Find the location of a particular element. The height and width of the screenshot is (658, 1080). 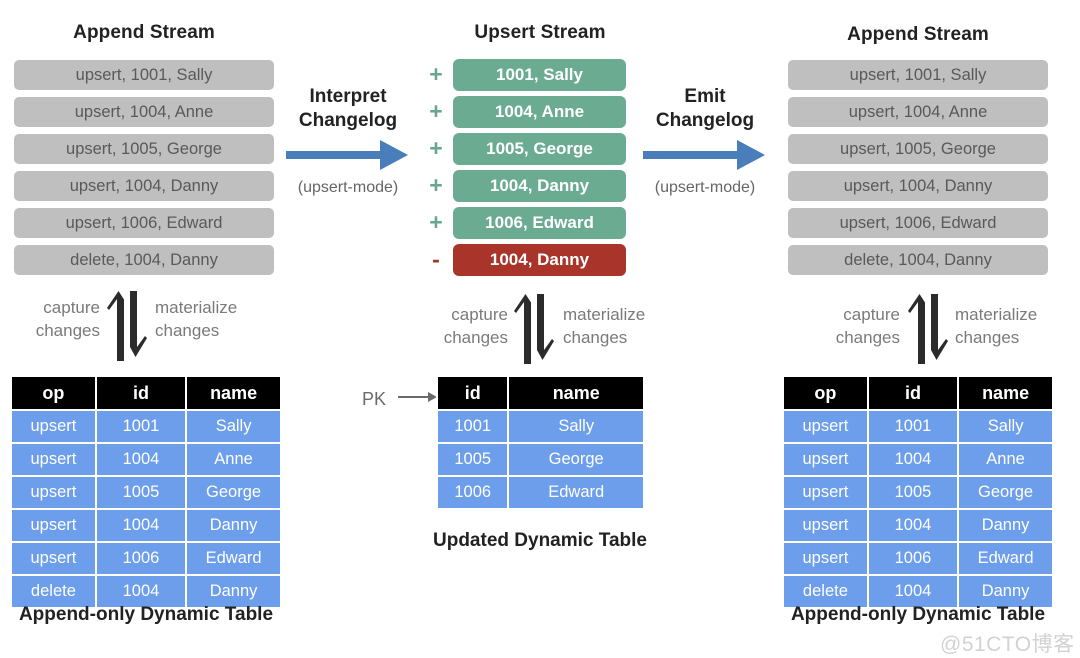

flow-title-line1: Emit is located at coordinates (705, 96).